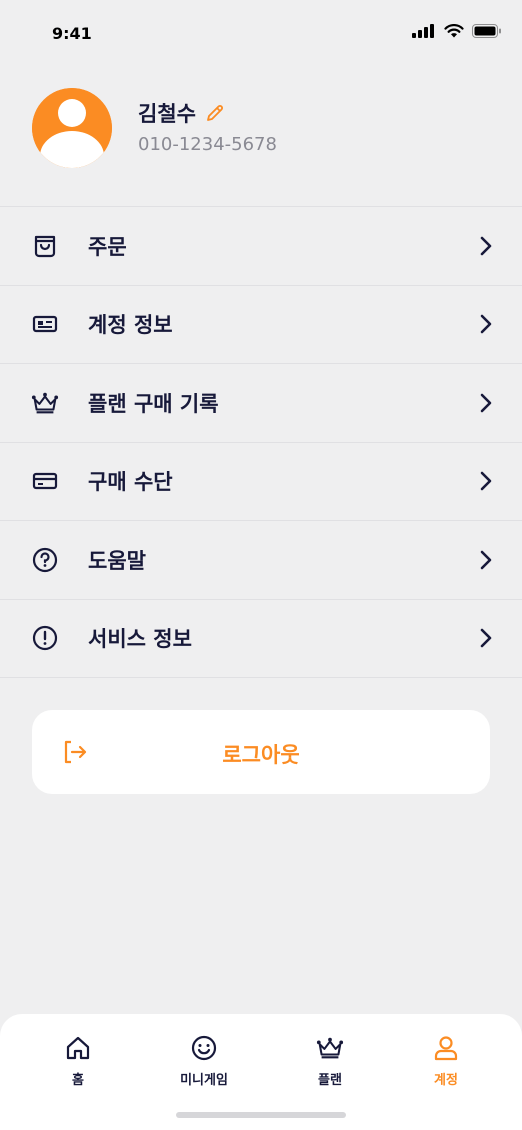  Describe the element at coordinates (261, 325) in the screenshot. I see `menu-item-account-info: 계정 정보` at that location.